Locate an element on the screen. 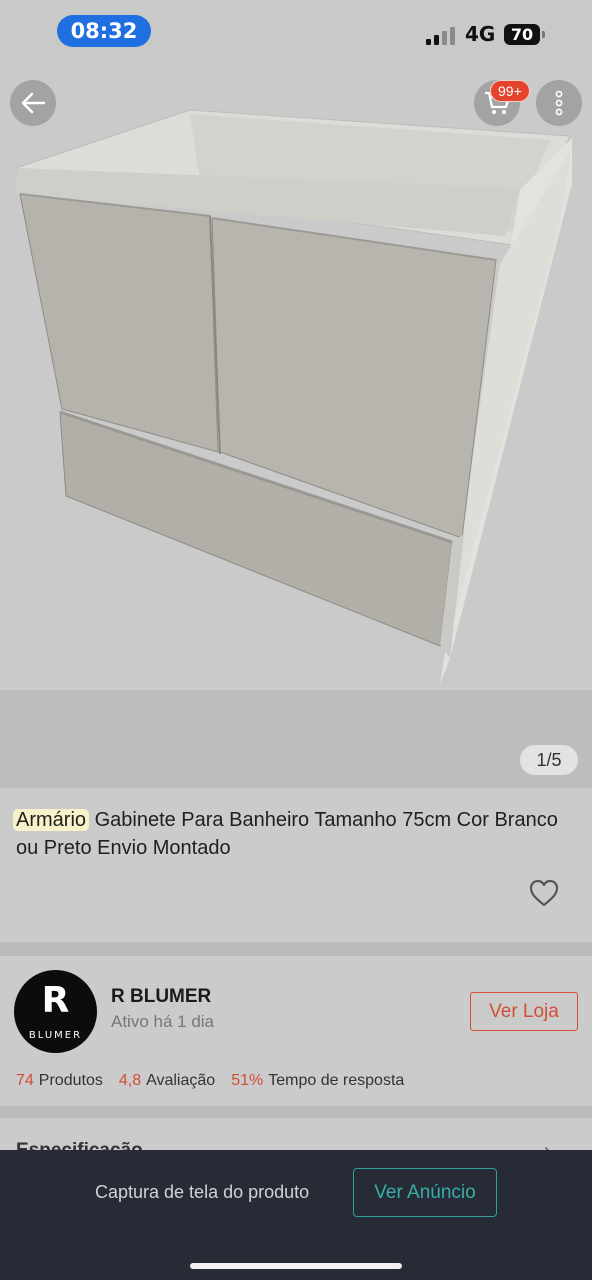  favorite-button is located at coordinates (544, 893).